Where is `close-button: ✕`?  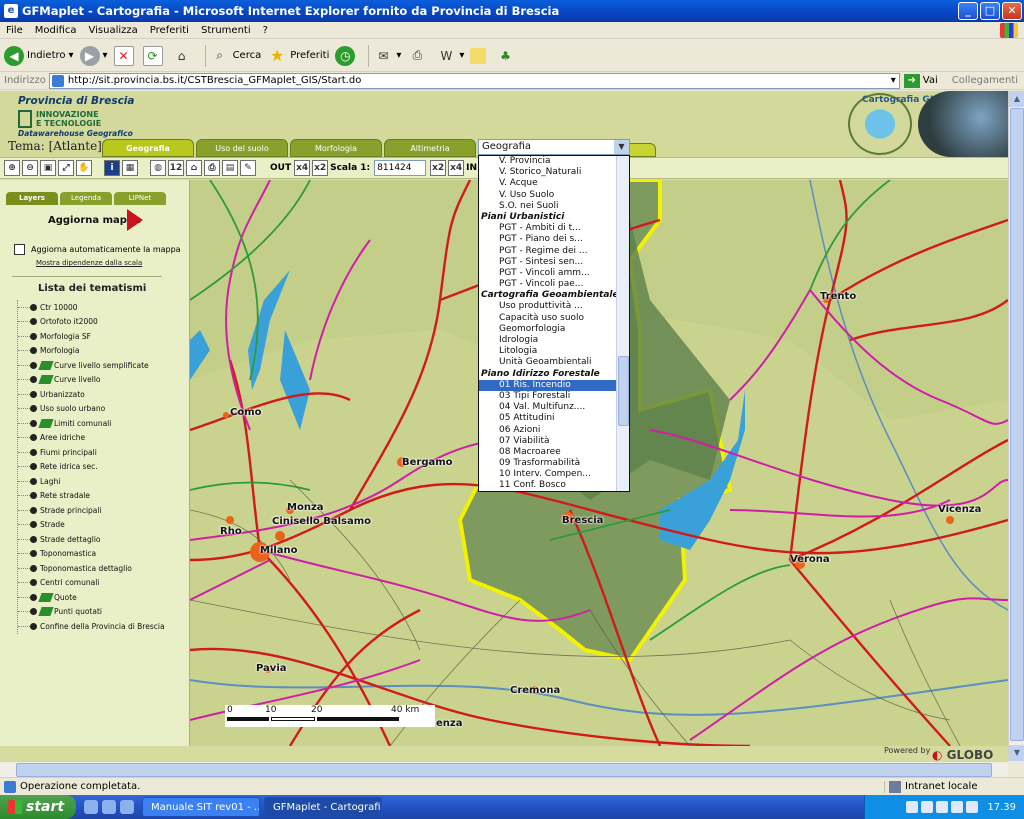 close-button: ✕ is located at coordinates (1012, 11).